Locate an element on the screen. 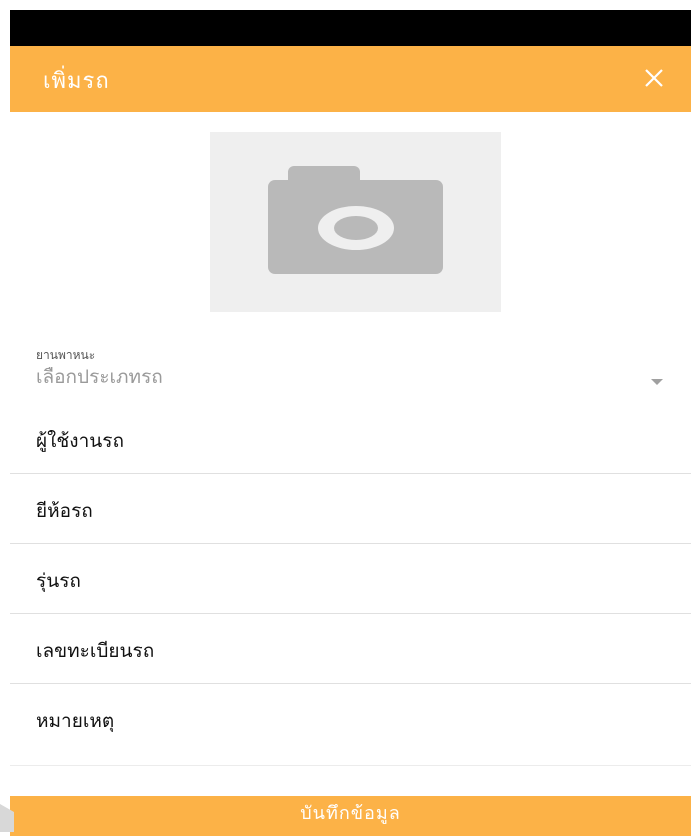 This screenshot has width=691, height=836. vehicle-photo-picker is located at coordinates (355, 222).